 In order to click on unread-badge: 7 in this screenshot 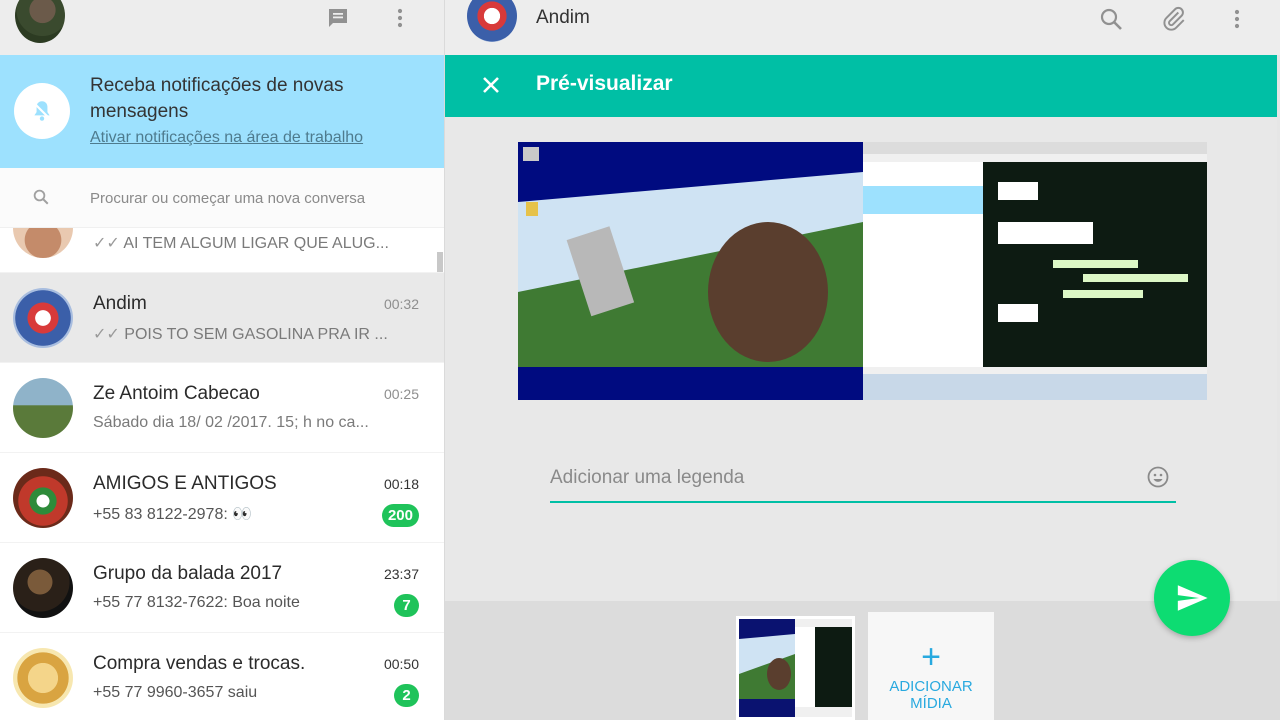, I will do `click(406, 605)`.